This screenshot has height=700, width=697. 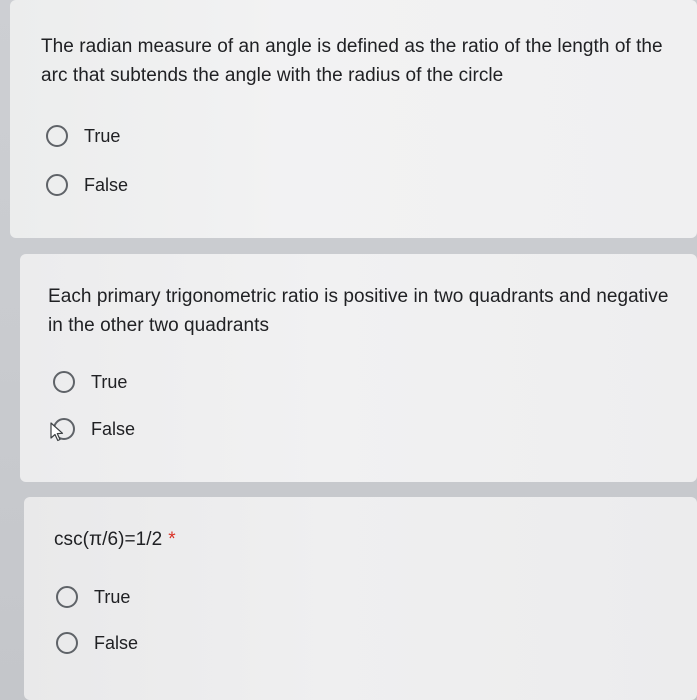 I want to click on option-label-false-q2: False, so click(x=113, y=428).